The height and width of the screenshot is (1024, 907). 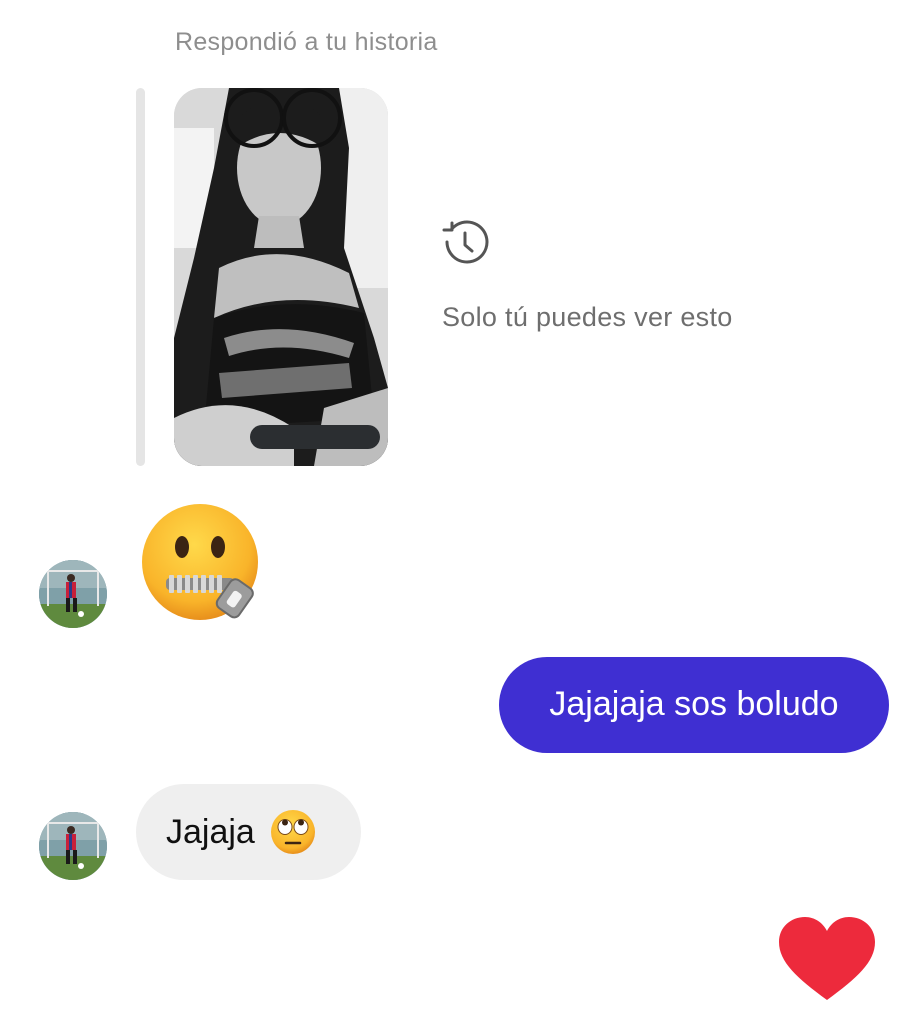 What do you see at coordinates (292, 832) in the screenshot?
I see `rolling-eyes-emoji-icon` at bounding box center [292, 832].